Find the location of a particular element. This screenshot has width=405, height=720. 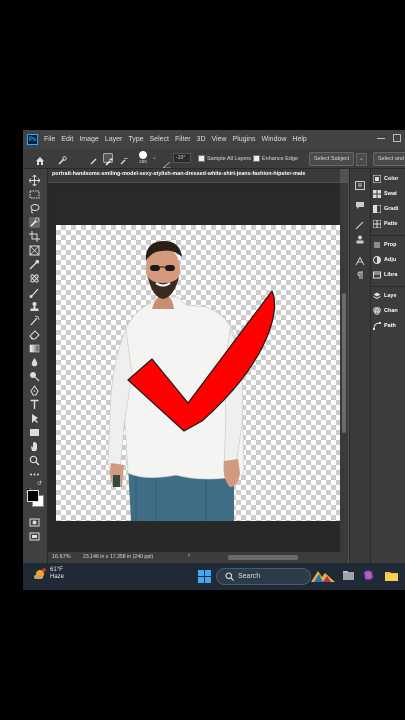

quick-mask-icon is located at coordinates (34, 522).